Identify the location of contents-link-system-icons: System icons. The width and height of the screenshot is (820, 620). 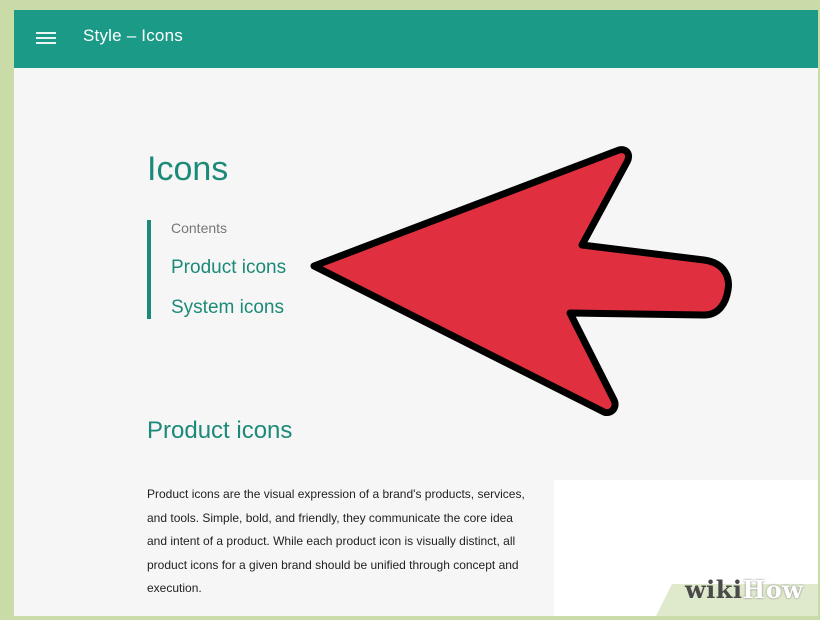
(227, 308).